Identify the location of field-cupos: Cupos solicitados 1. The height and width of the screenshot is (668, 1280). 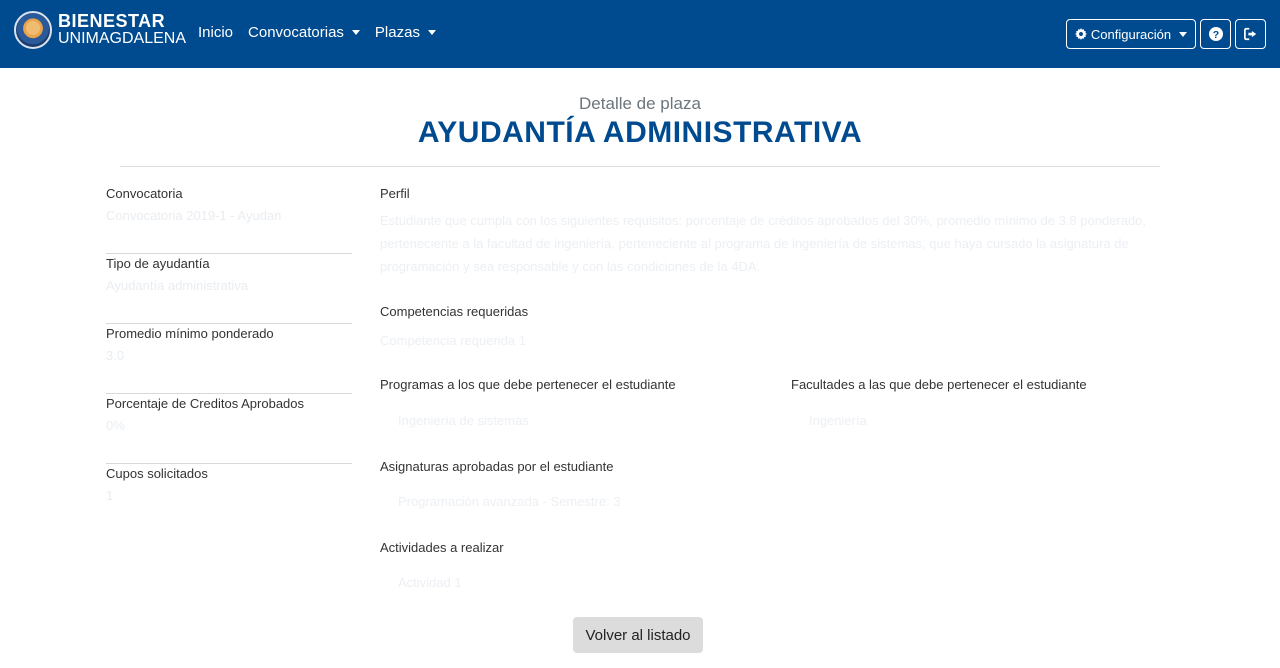
(229, 499).